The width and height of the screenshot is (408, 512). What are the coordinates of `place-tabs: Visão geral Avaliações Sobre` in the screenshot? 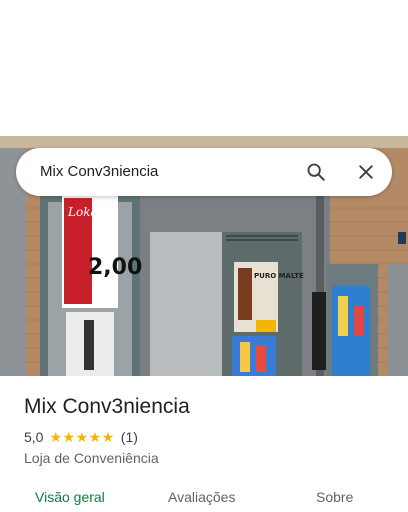 It's located at (204, 498).